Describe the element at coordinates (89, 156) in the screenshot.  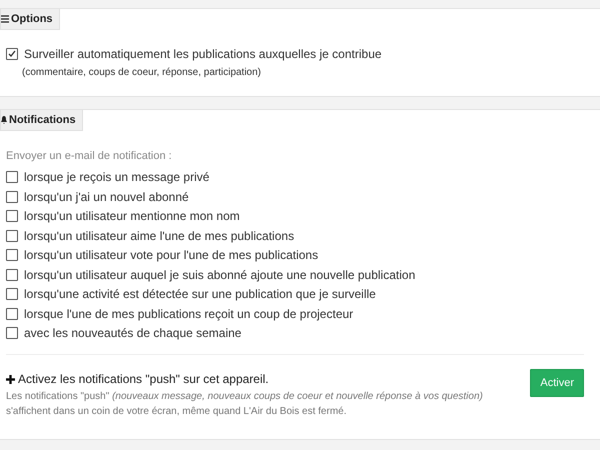
I see `intro-text: Envoyer un e-mail de notification :` at that location.